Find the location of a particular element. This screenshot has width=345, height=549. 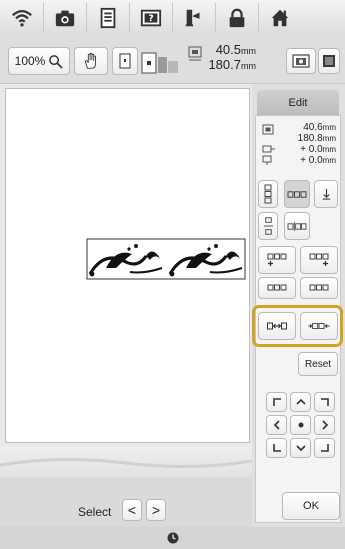

top-icon-bar: ? is located at coordinates (172, 18).